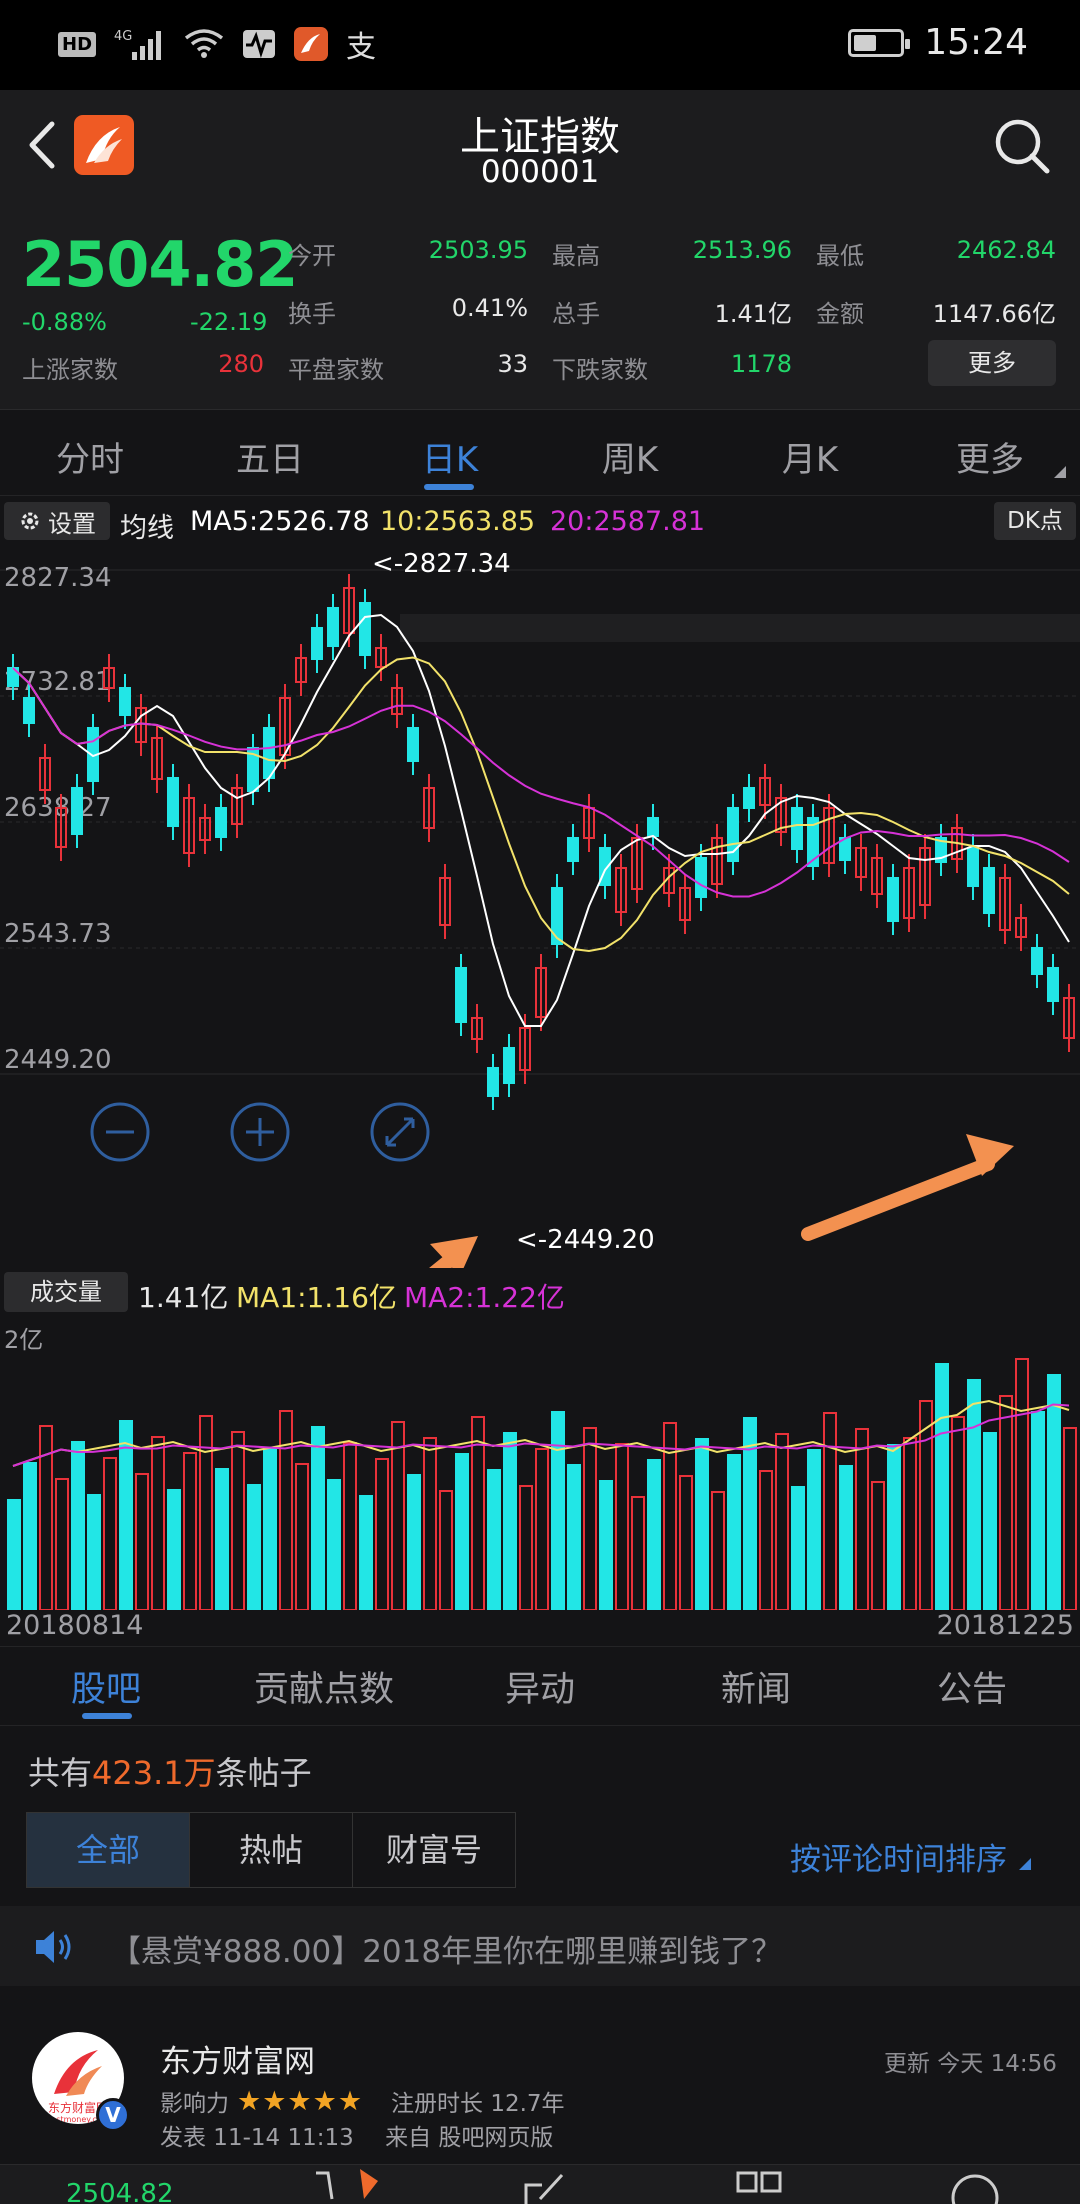  Describe the element at coordinates (312, 256) in the screenshot. I see `open-label: 今开` at that location.